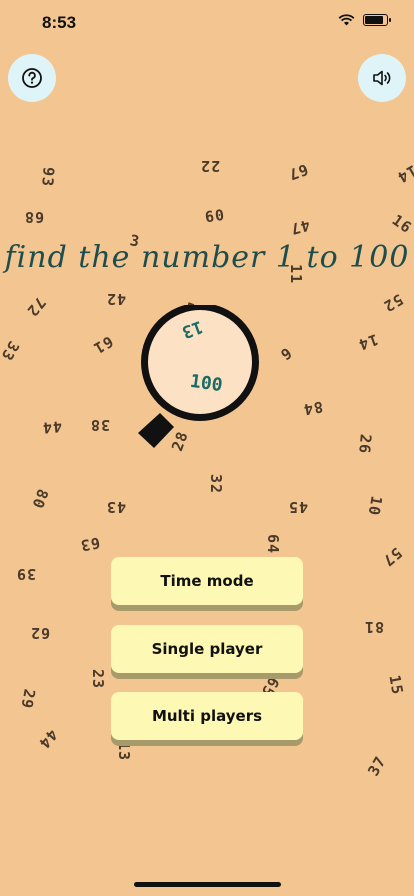  Describe the element at coordinates (215, 216) in the screenshot. I see `scatter-number: 60` at that location.